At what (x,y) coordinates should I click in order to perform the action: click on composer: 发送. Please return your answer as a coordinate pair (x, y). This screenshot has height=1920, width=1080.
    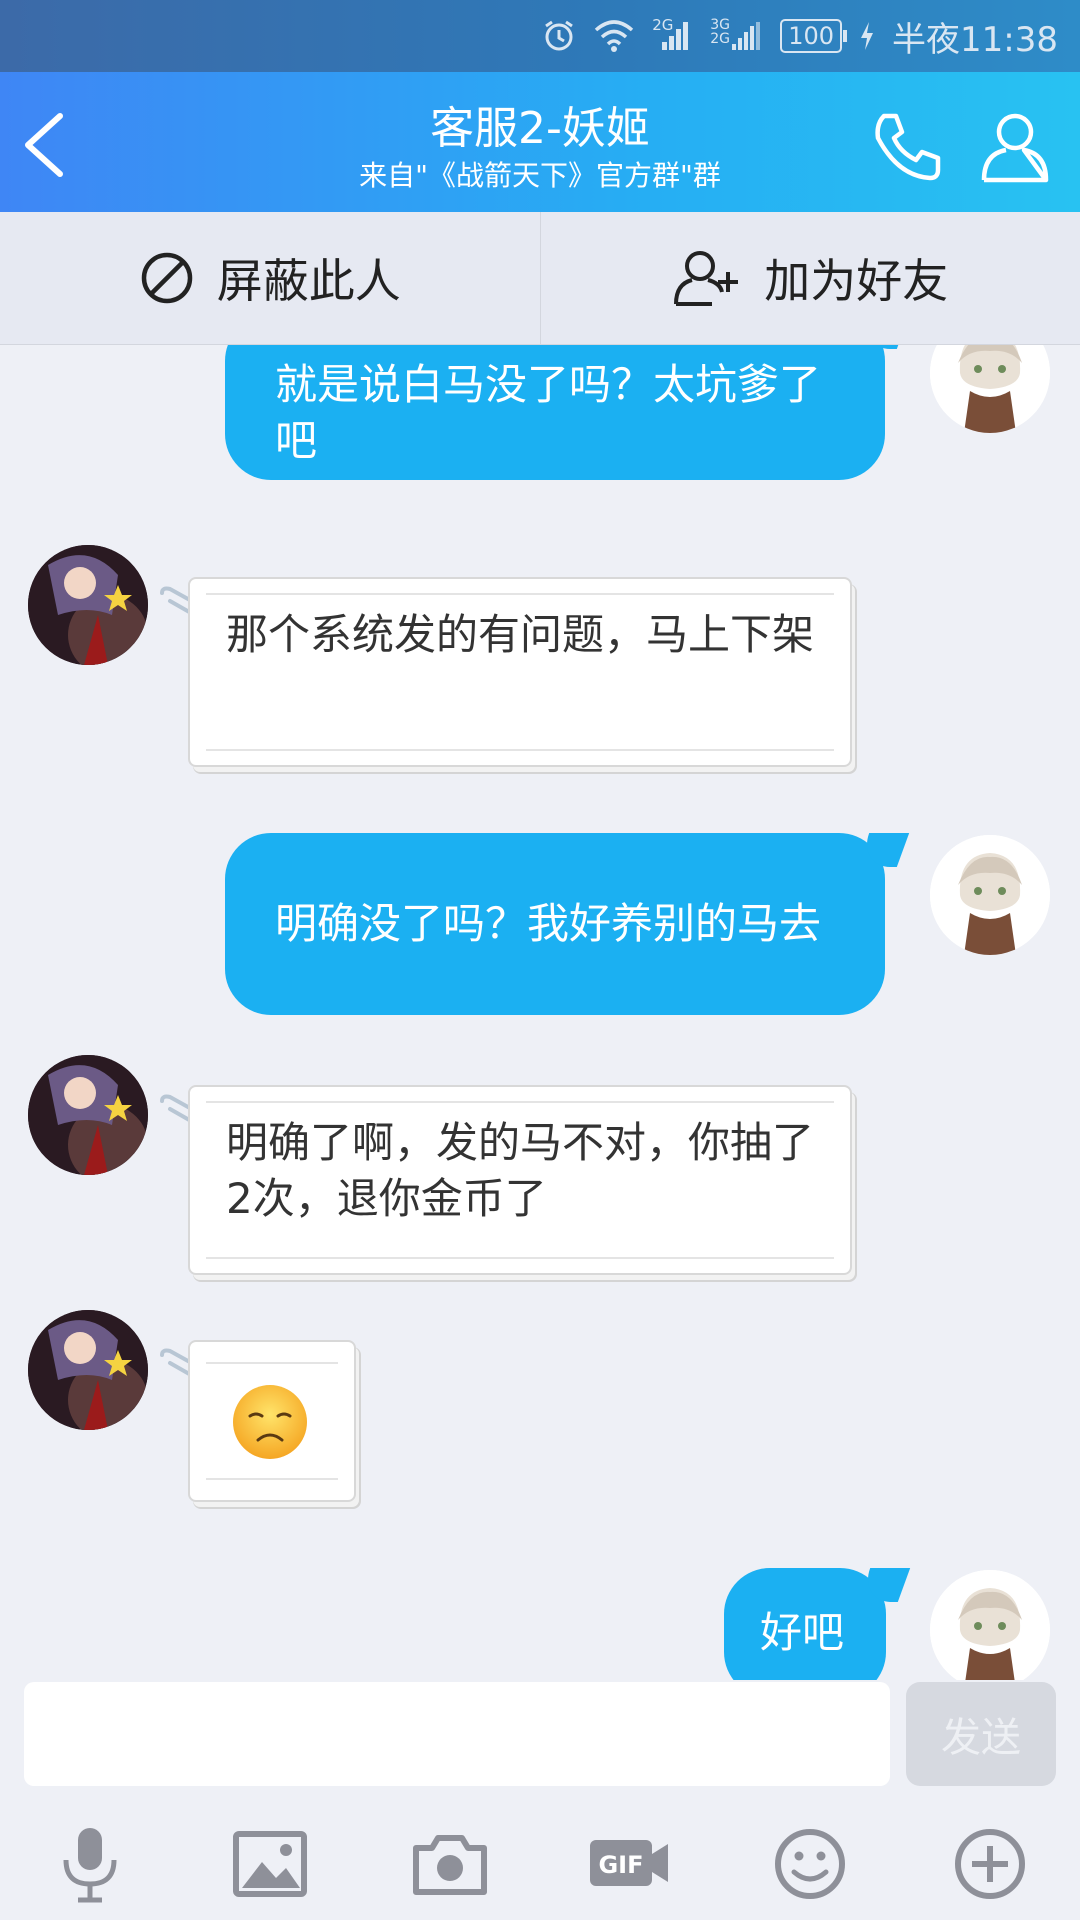
    Looking at the image, I should click on (540, 1738).